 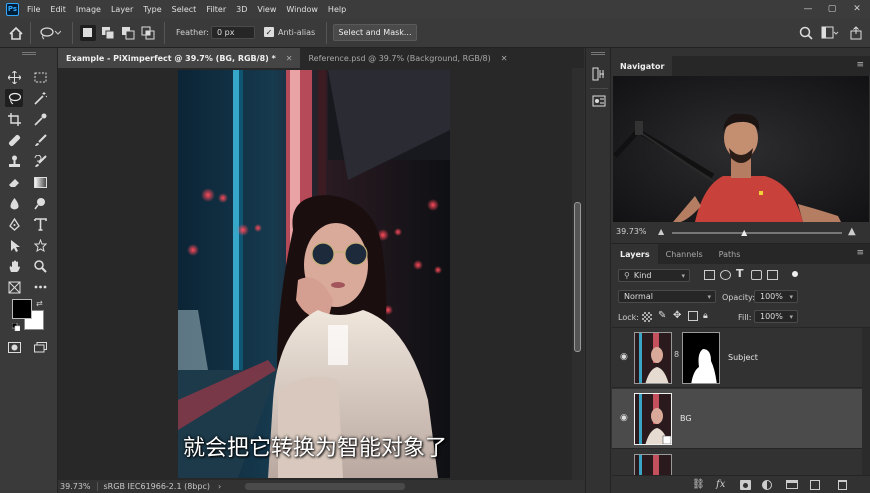 I want to click on tab-channels: Channels, so click(x=684, y=254).